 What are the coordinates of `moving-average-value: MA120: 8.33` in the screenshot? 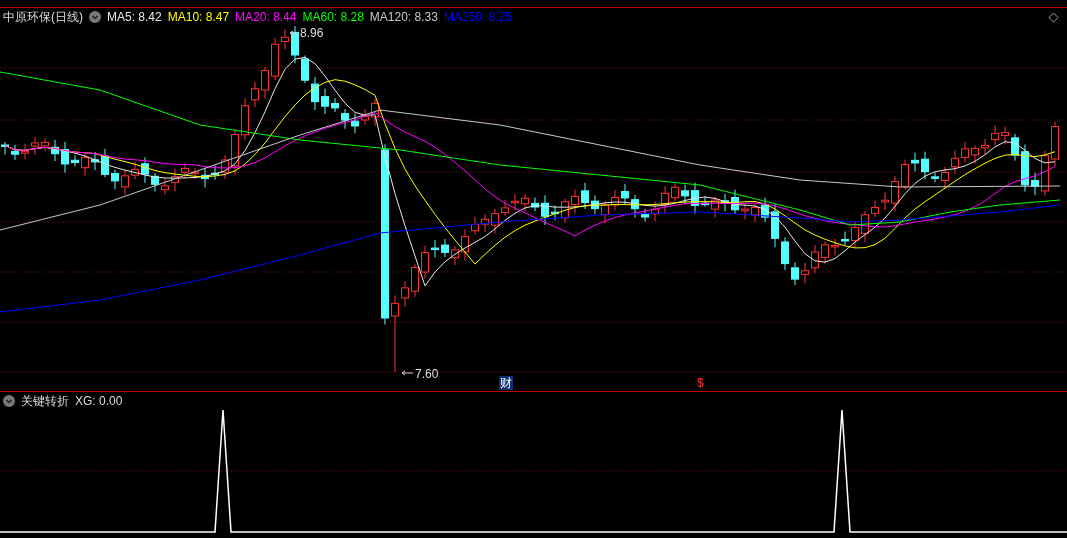 It's located at (403, 17).